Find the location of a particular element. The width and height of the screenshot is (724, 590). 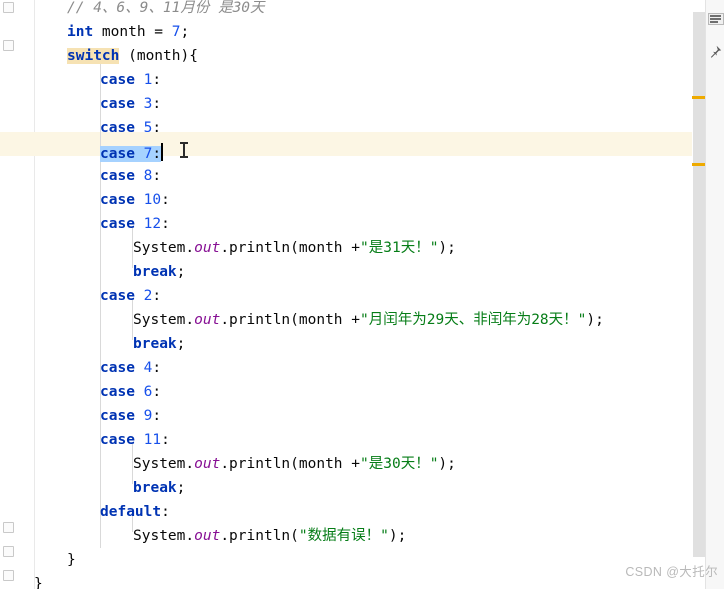

code-token: int is located at coordinates (80, 32).